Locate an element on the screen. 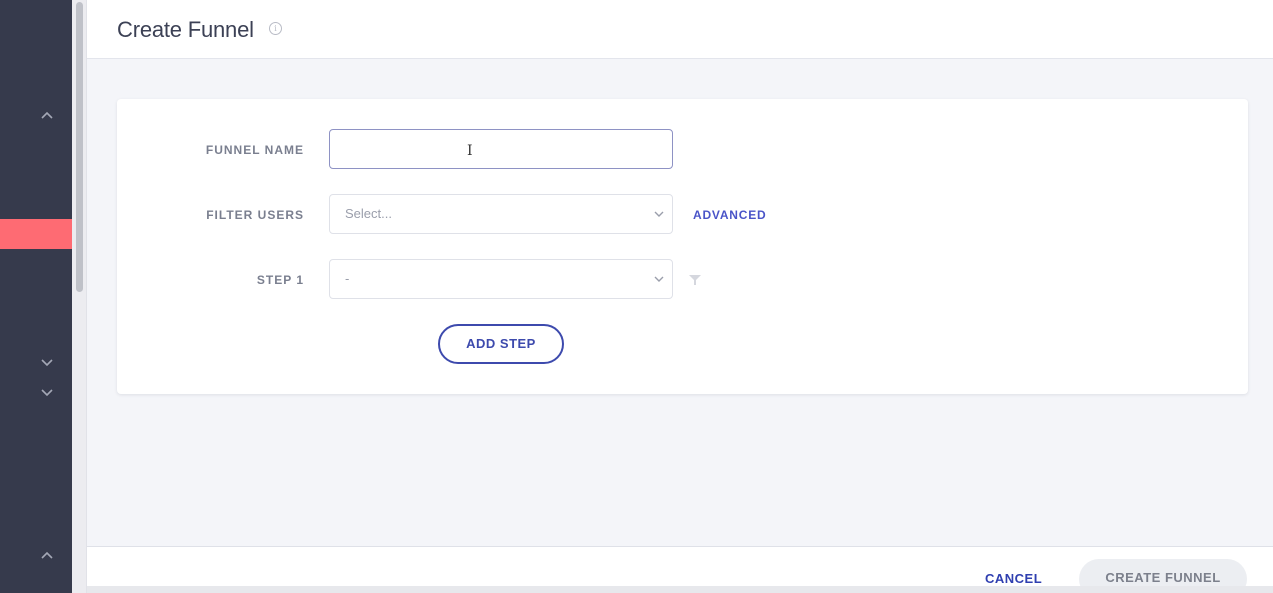  filter-users-label: FILTER USERS is located at coordinates (255, 215).